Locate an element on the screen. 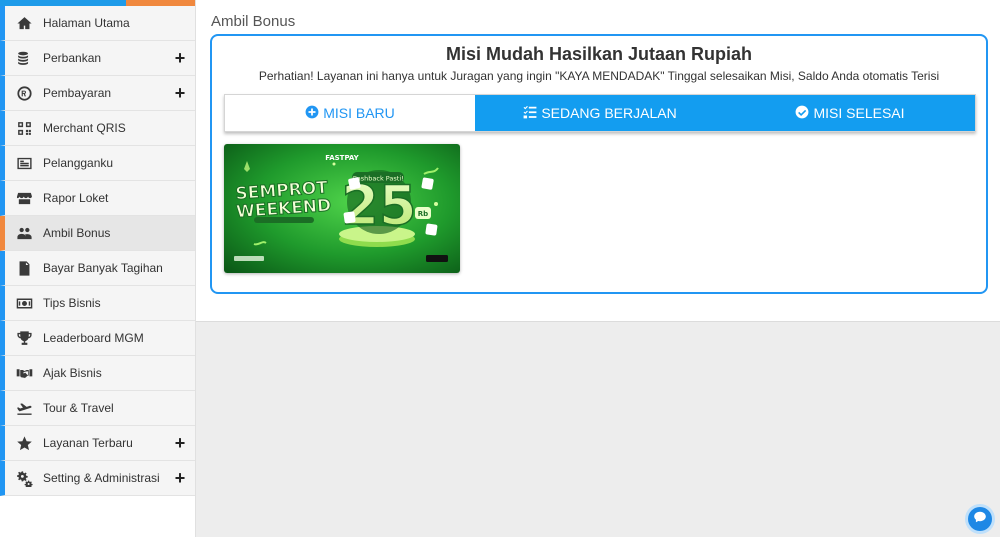 The height and width of the screenshot is (537, 1000). check-circle-icon is located at coordinates (802, 113).